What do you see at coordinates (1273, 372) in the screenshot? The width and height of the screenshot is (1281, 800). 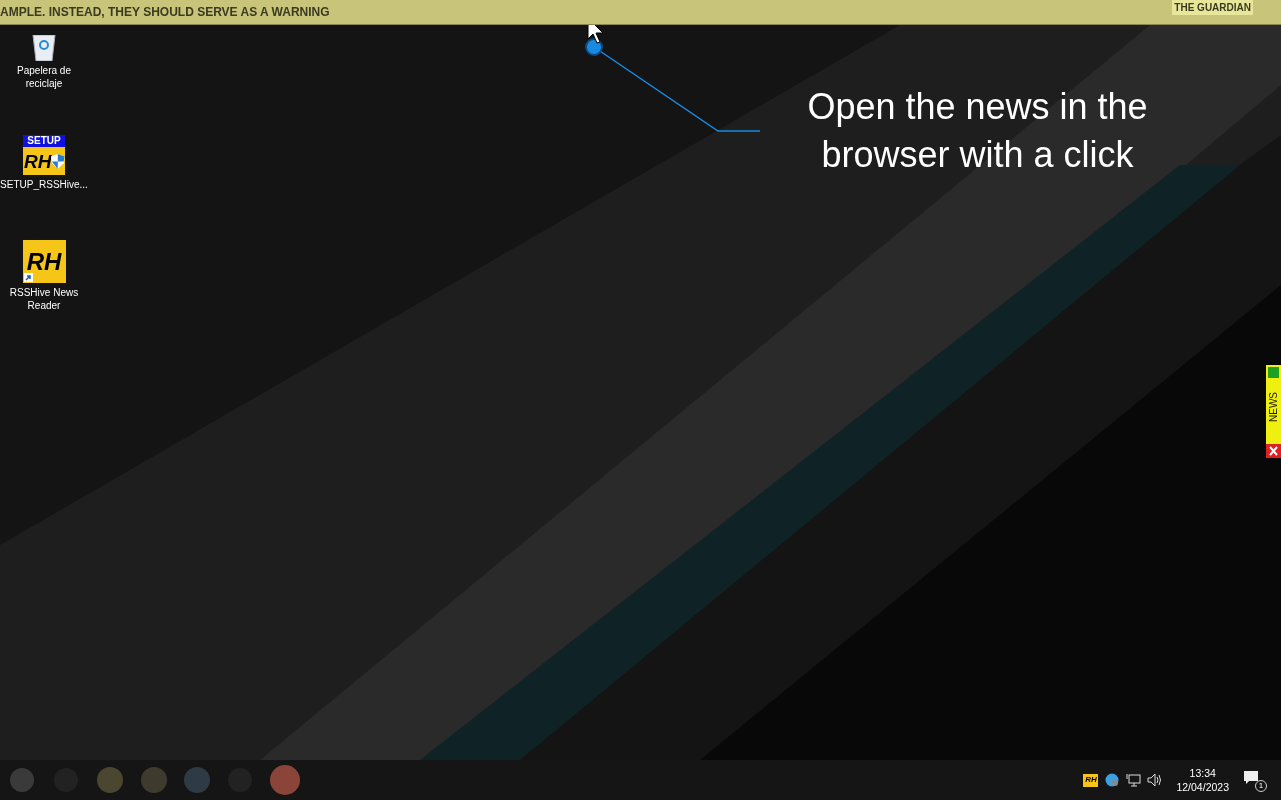 I see `status-square-icon` at bounding box center [1273, 372].